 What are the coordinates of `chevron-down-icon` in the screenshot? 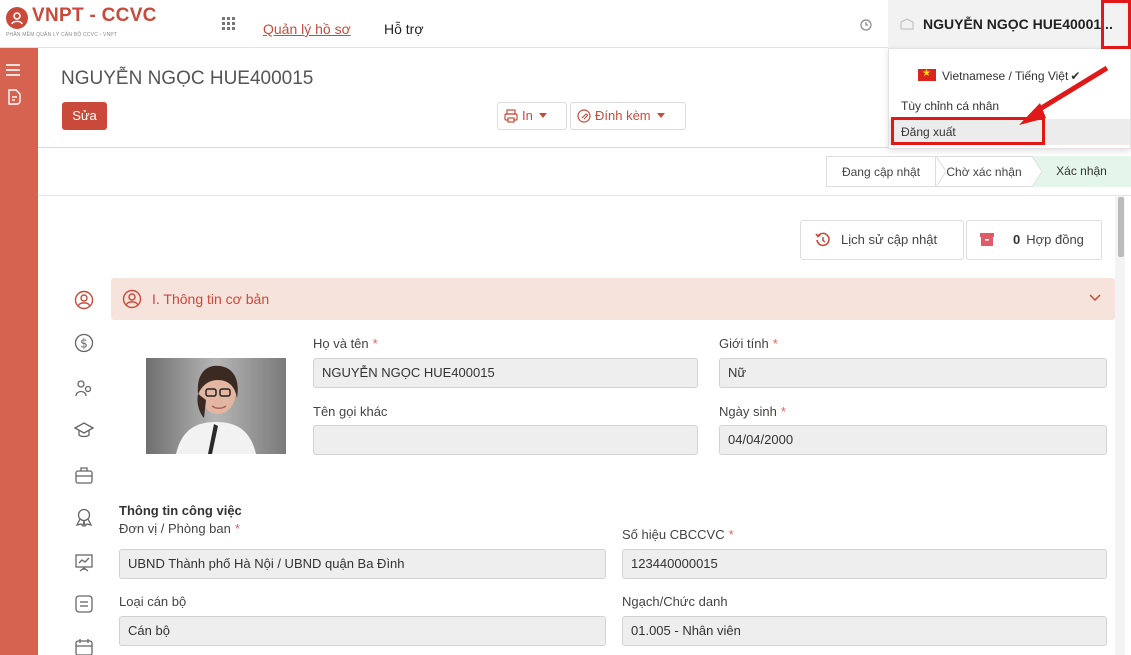 It's located at (1095, 298).